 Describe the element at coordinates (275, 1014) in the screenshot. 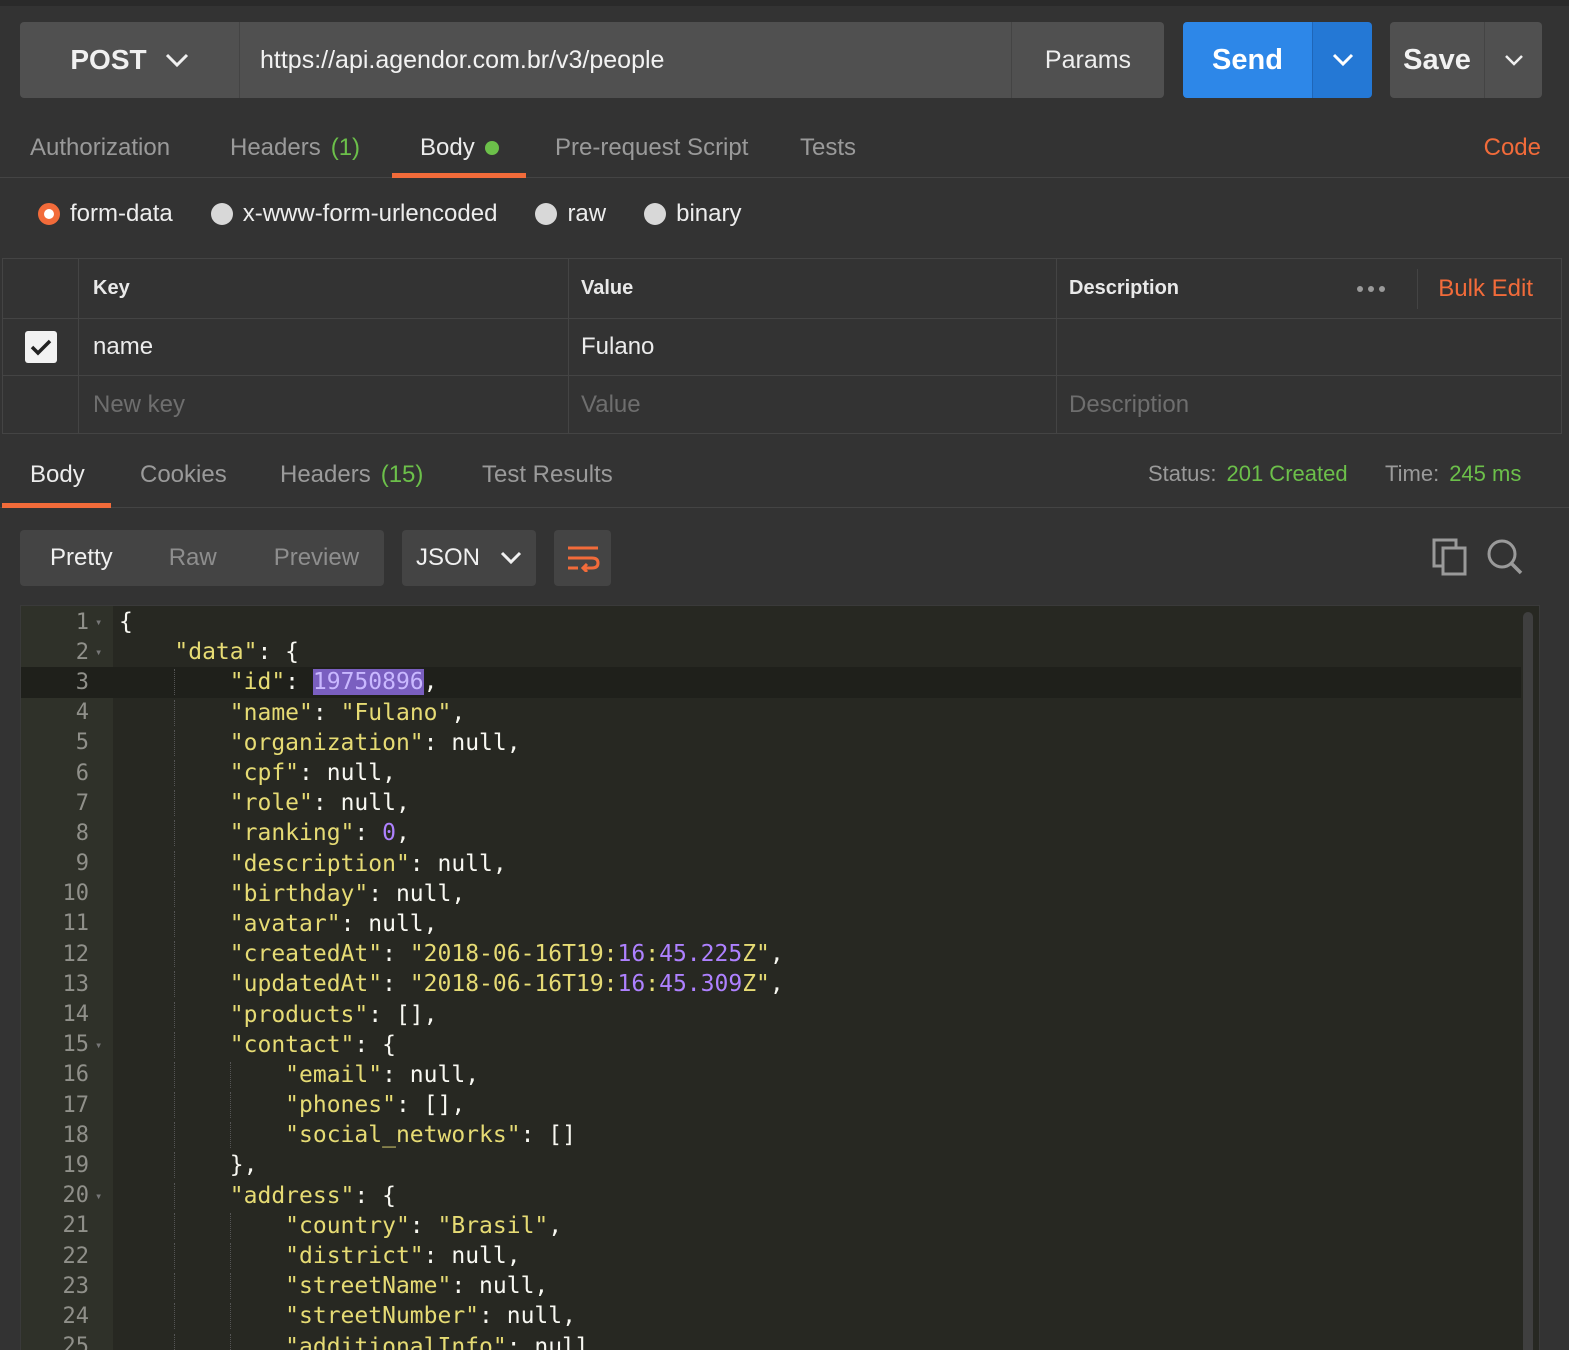

I see `code-text: "products": [],` at that location.